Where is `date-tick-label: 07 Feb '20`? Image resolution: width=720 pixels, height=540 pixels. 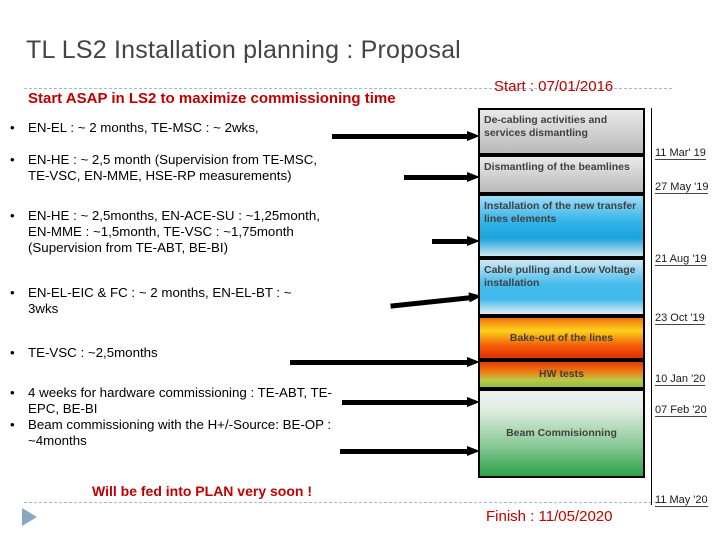
date-tick-label: 07 Feb '20 is located at coordinates (681, 410).